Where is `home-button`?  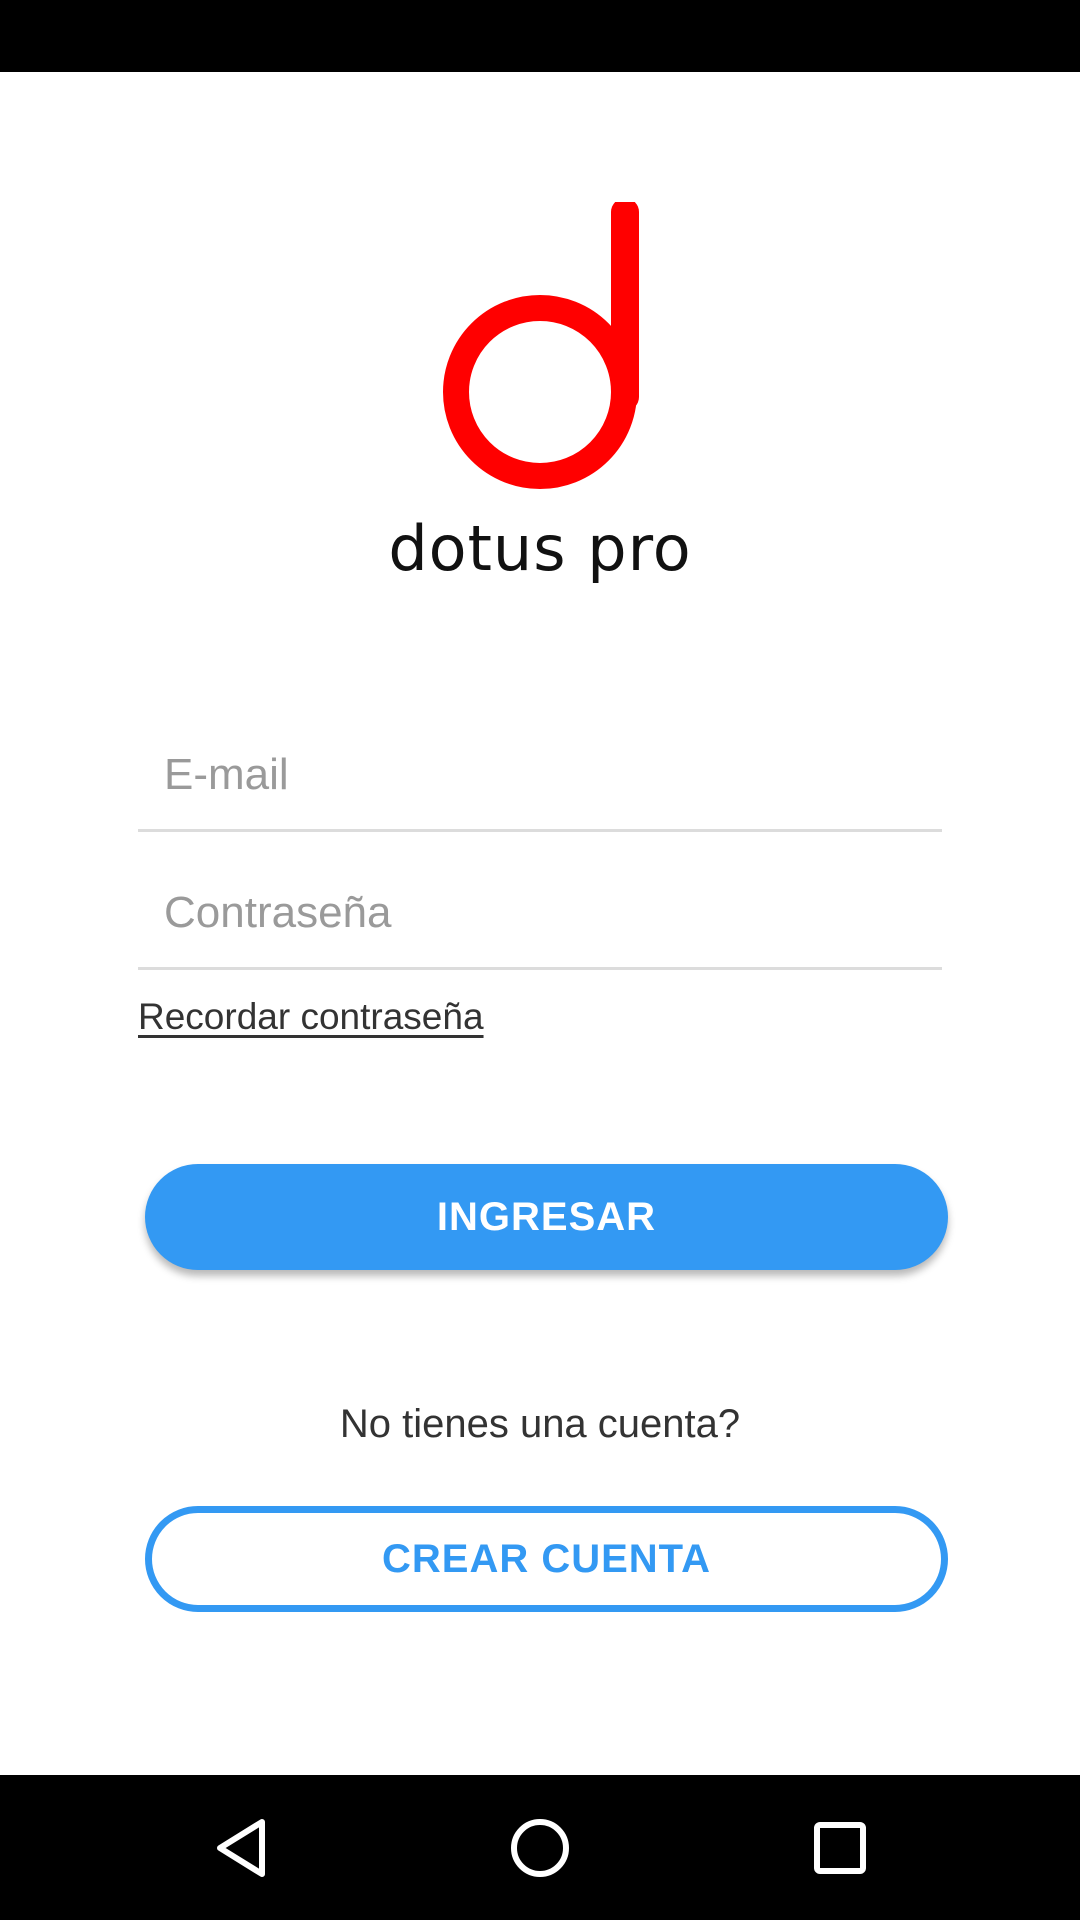 home-button is located at coordinates (540, 1847).